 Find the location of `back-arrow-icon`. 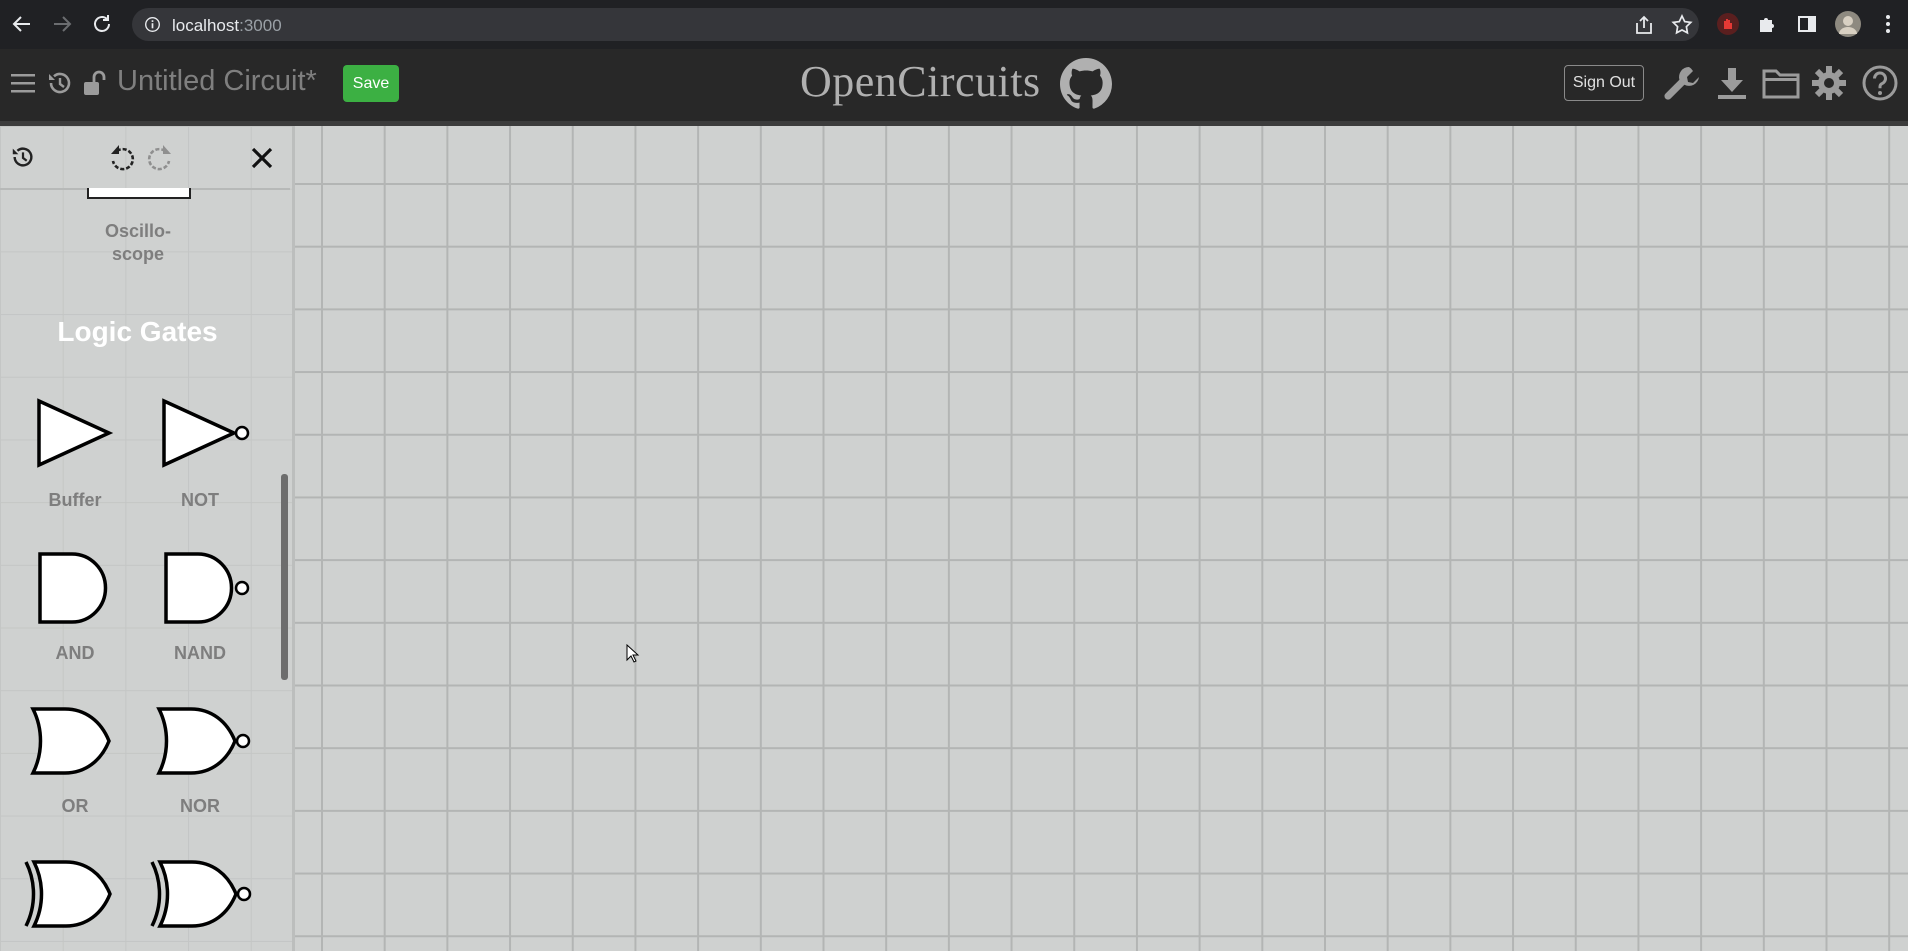

back-arrow-icon is located at coordinates (22, 24).